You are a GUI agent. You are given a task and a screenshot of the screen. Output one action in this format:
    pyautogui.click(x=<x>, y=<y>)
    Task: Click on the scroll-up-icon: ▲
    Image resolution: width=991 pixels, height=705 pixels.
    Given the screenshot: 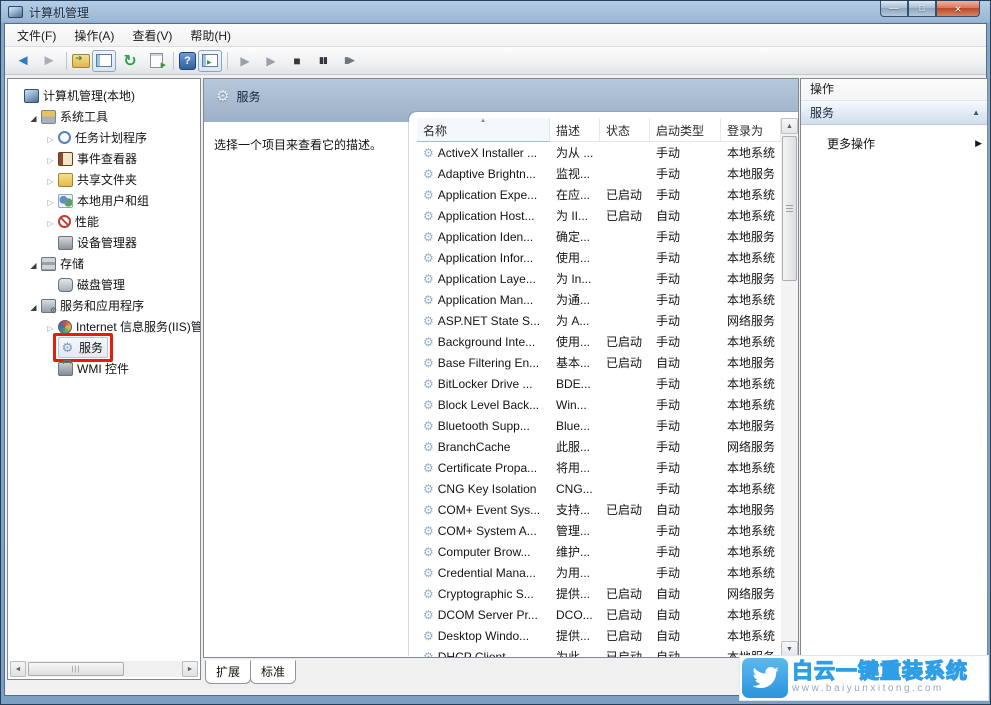 What is the action you would take?
    pyautogui.click(x=789, y=126)
    